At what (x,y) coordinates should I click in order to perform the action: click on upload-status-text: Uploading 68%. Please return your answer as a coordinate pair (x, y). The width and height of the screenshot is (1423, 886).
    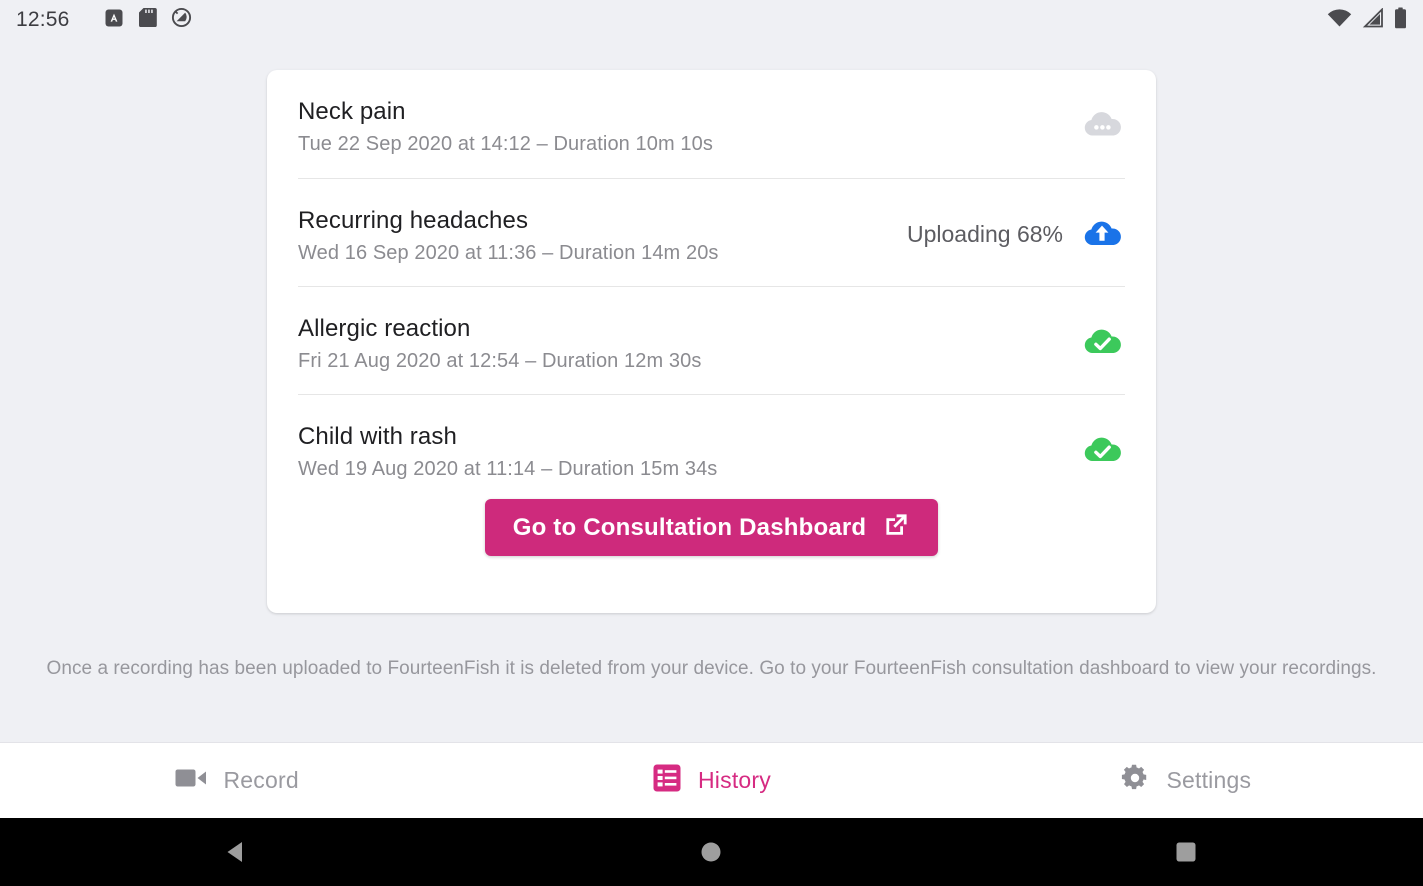
    Looking at the image, I should click on (984, 233).